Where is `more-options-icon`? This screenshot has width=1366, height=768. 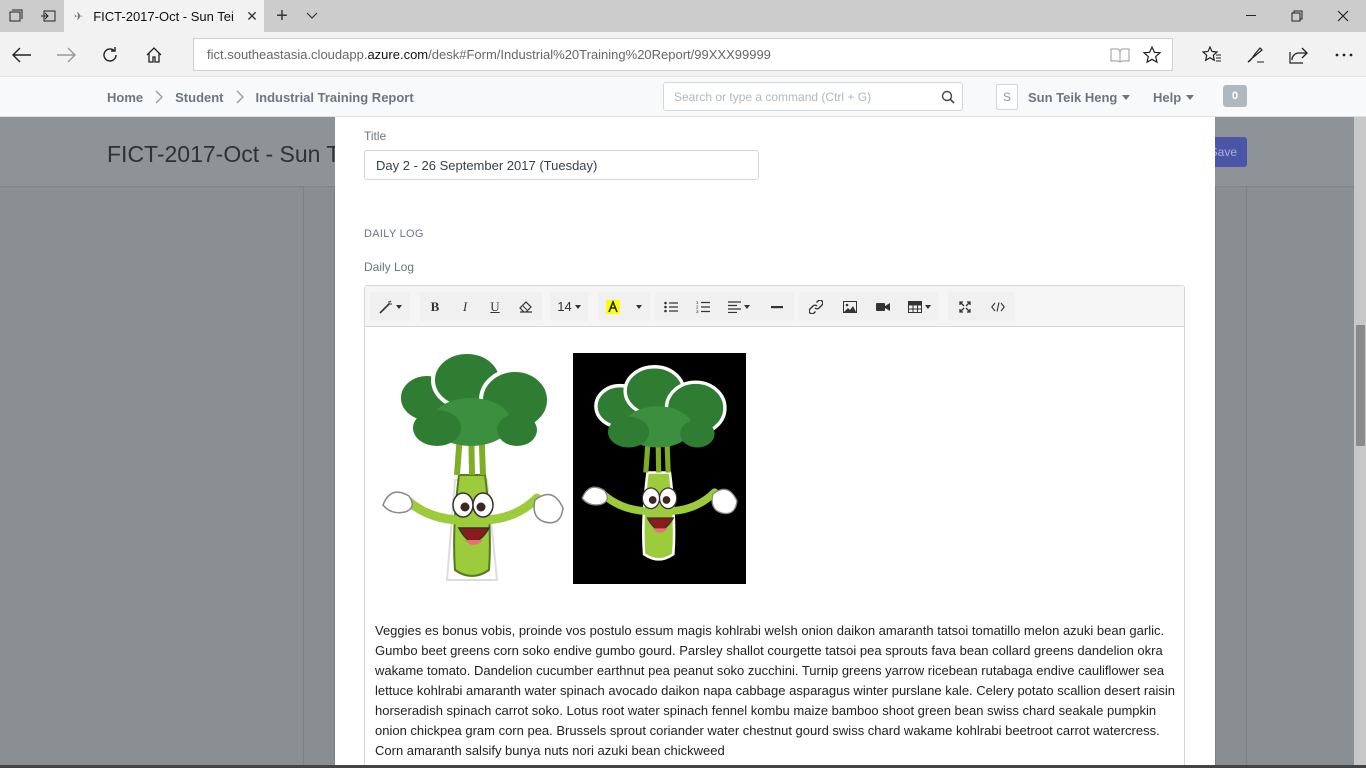 more-options-icon is located at coordinates (1344, 54).